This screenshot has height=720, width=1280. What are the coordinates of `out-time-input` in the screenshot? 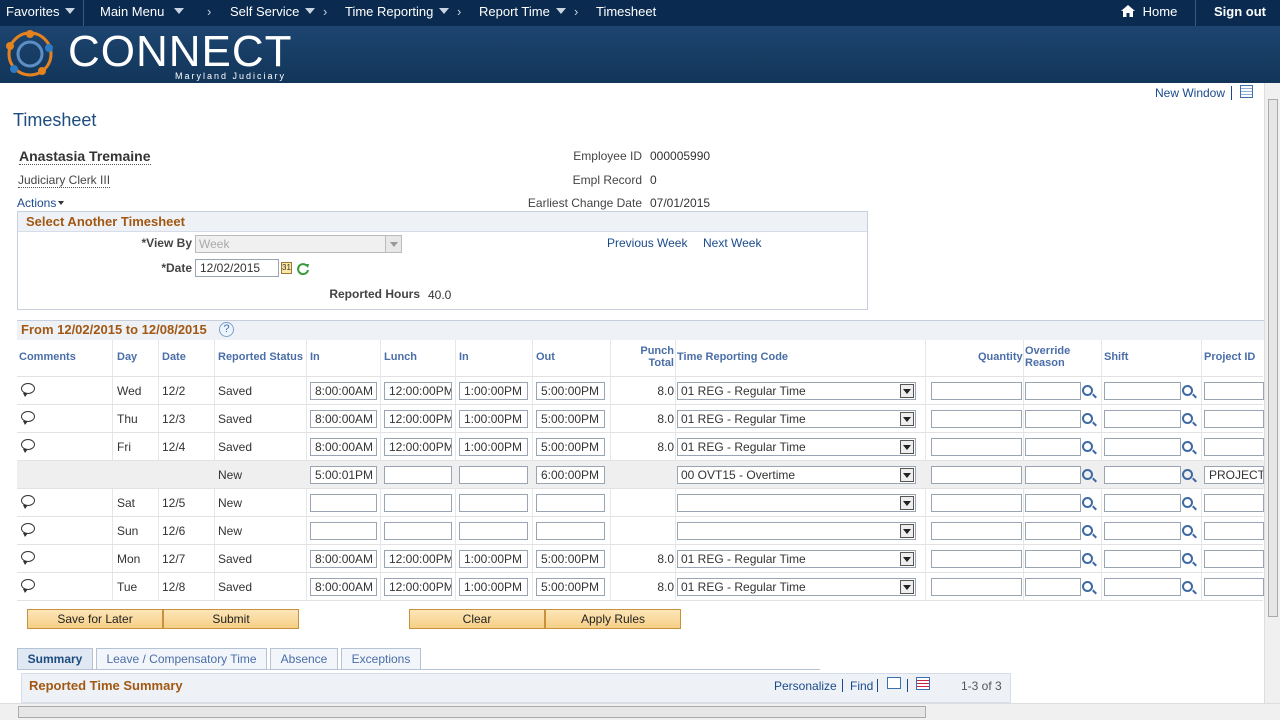 It's located at (570, 503).